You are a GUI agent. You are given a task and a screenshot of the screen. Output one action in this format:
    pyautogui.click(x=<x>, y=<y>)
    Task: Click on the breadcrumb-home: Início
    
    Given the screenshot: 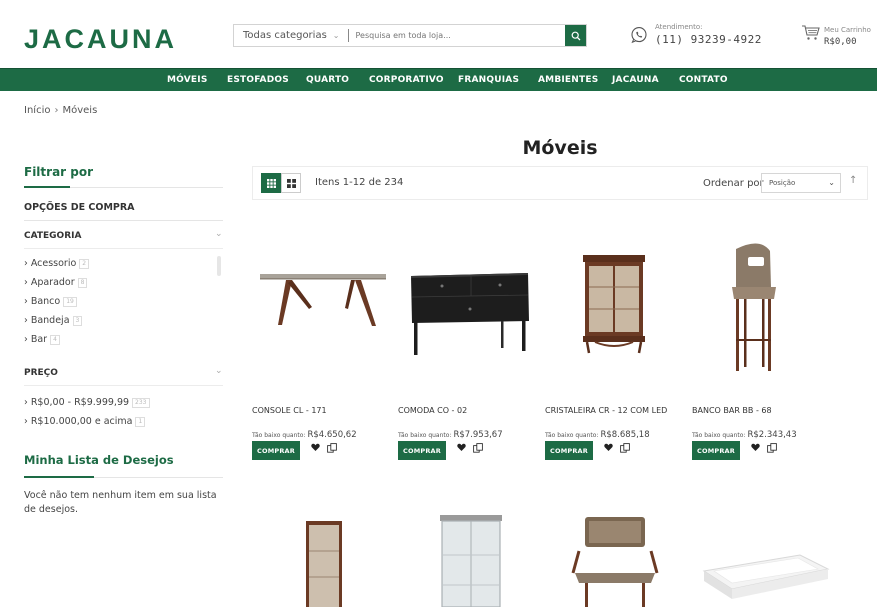 What is the action you would take?
    pyautogui.click(x=37, y=110)
    